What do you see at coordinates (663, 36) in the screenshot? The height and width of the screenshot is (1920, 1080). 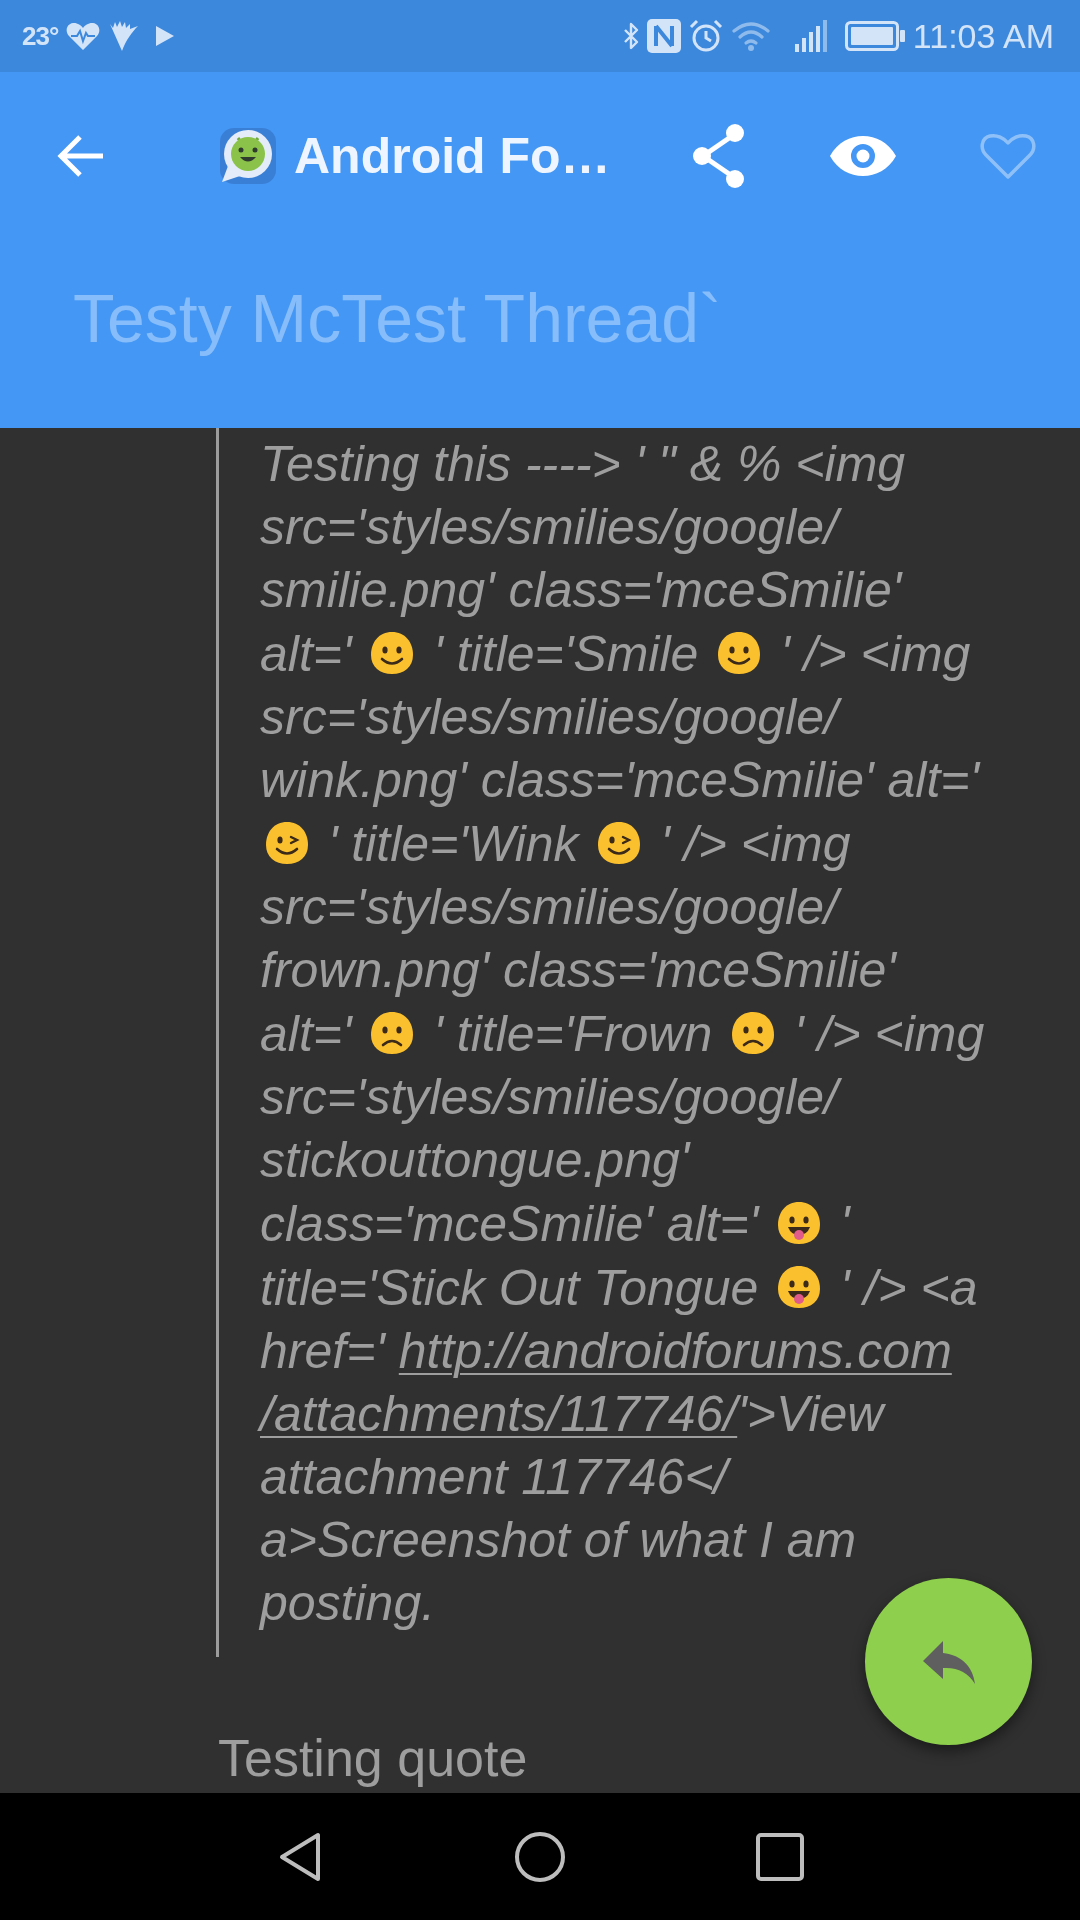 I see `nfc-icon` at bounding box center [663, 36].